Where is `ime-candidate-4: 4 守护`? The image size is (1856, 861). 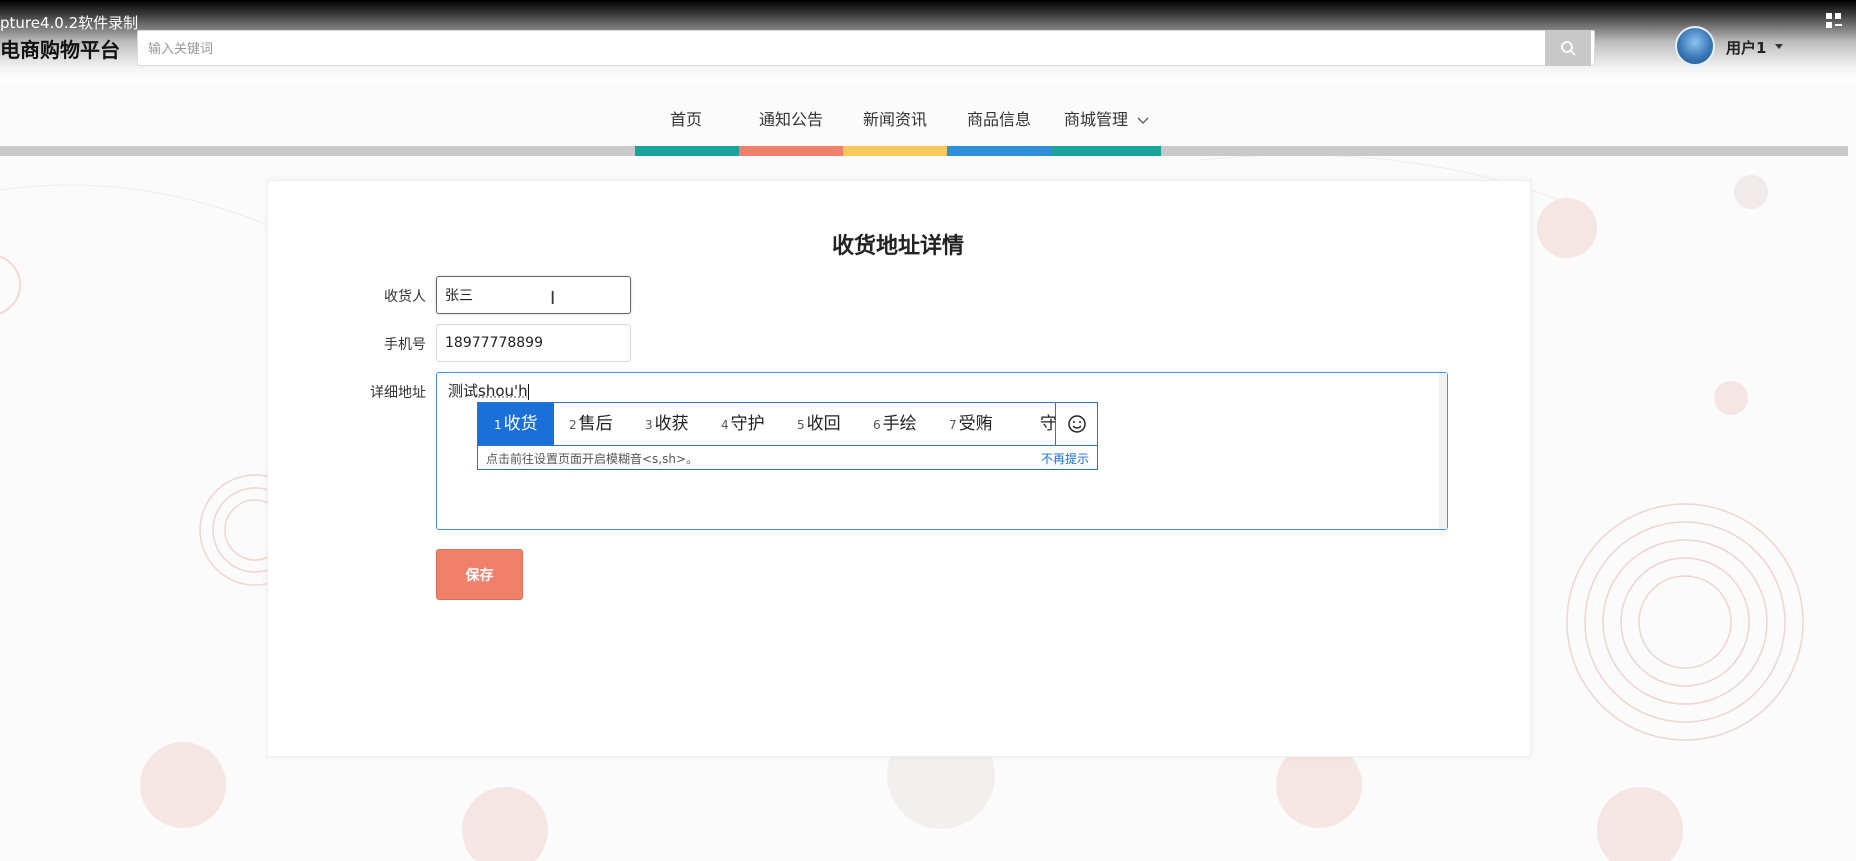 ime-candidate-4: 4 守护 is located at coordinates (743, 424).